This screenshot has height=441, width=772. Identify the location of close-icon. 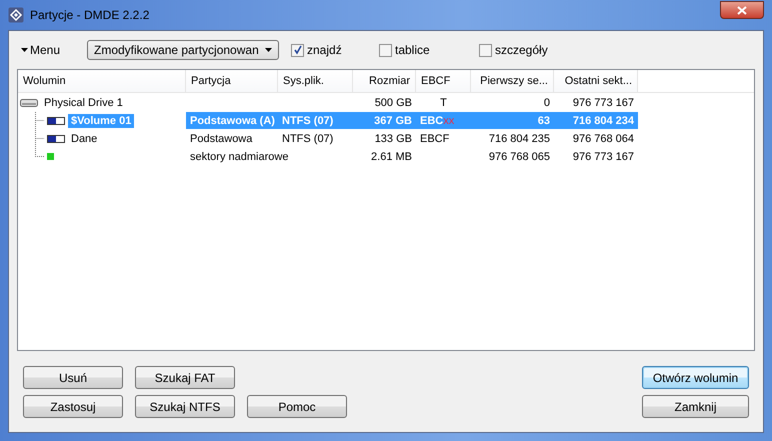
(742, 10).